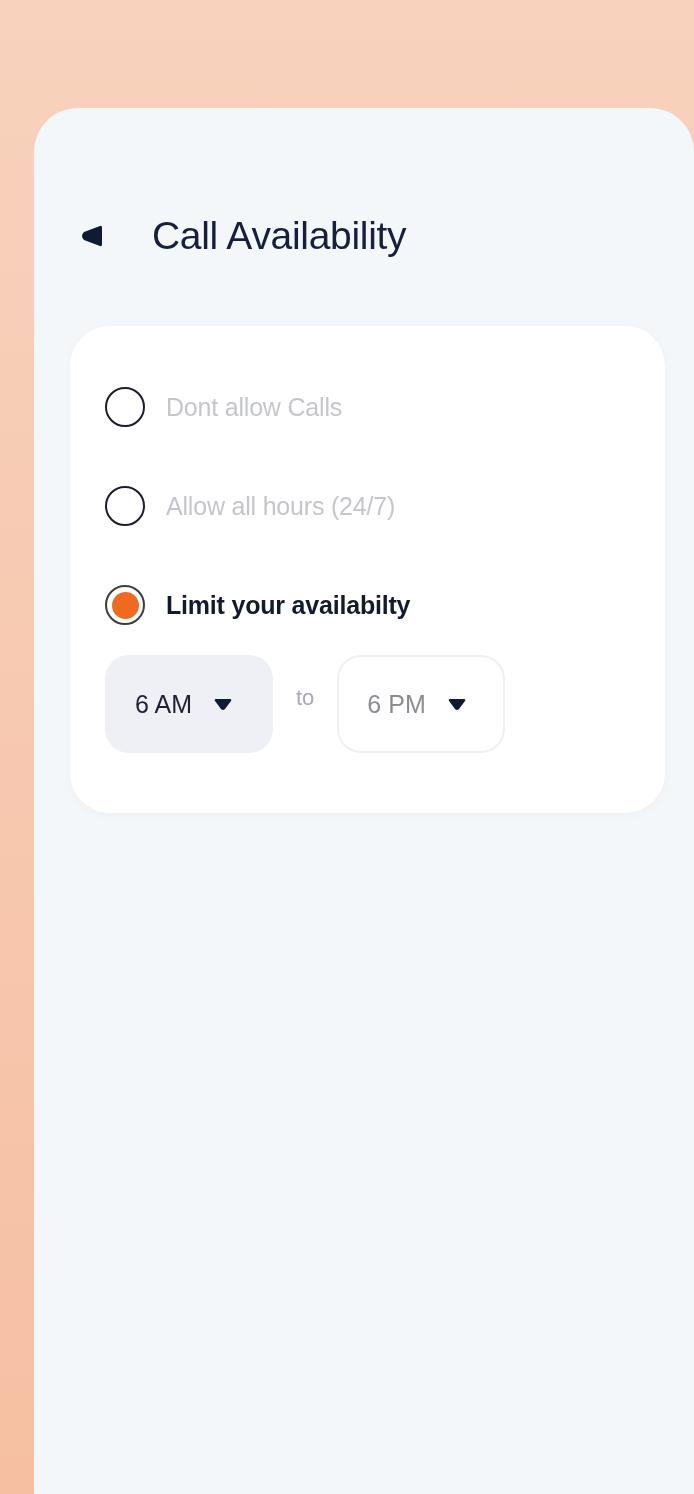  I want to click on time-dropdown: 6 AM, so click(189, 704).